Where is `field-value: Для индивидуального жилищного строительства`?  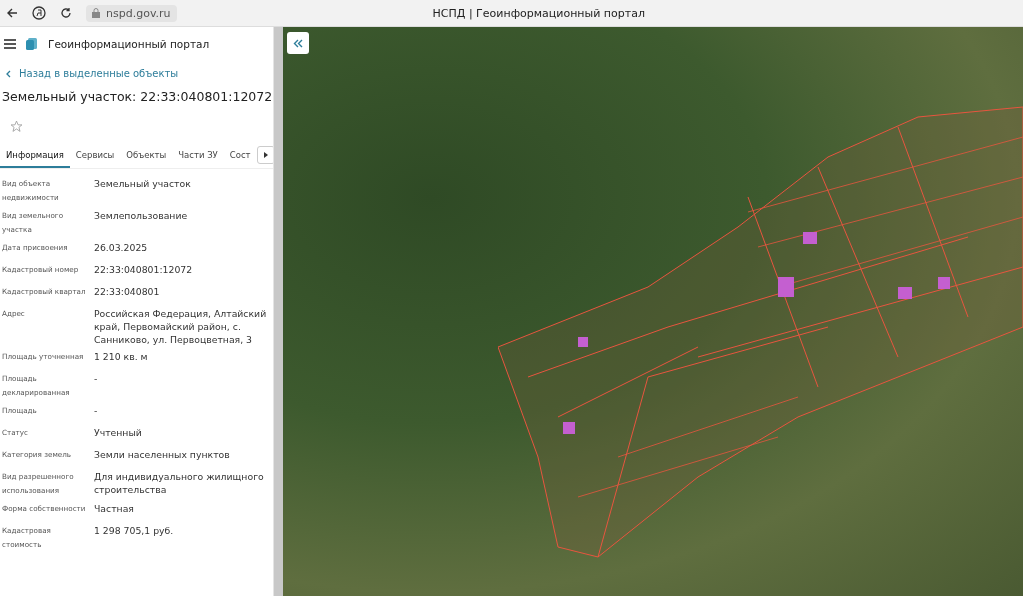 field-value: Для индивидуального жилищного строительства is located at coordinates (179, 483).